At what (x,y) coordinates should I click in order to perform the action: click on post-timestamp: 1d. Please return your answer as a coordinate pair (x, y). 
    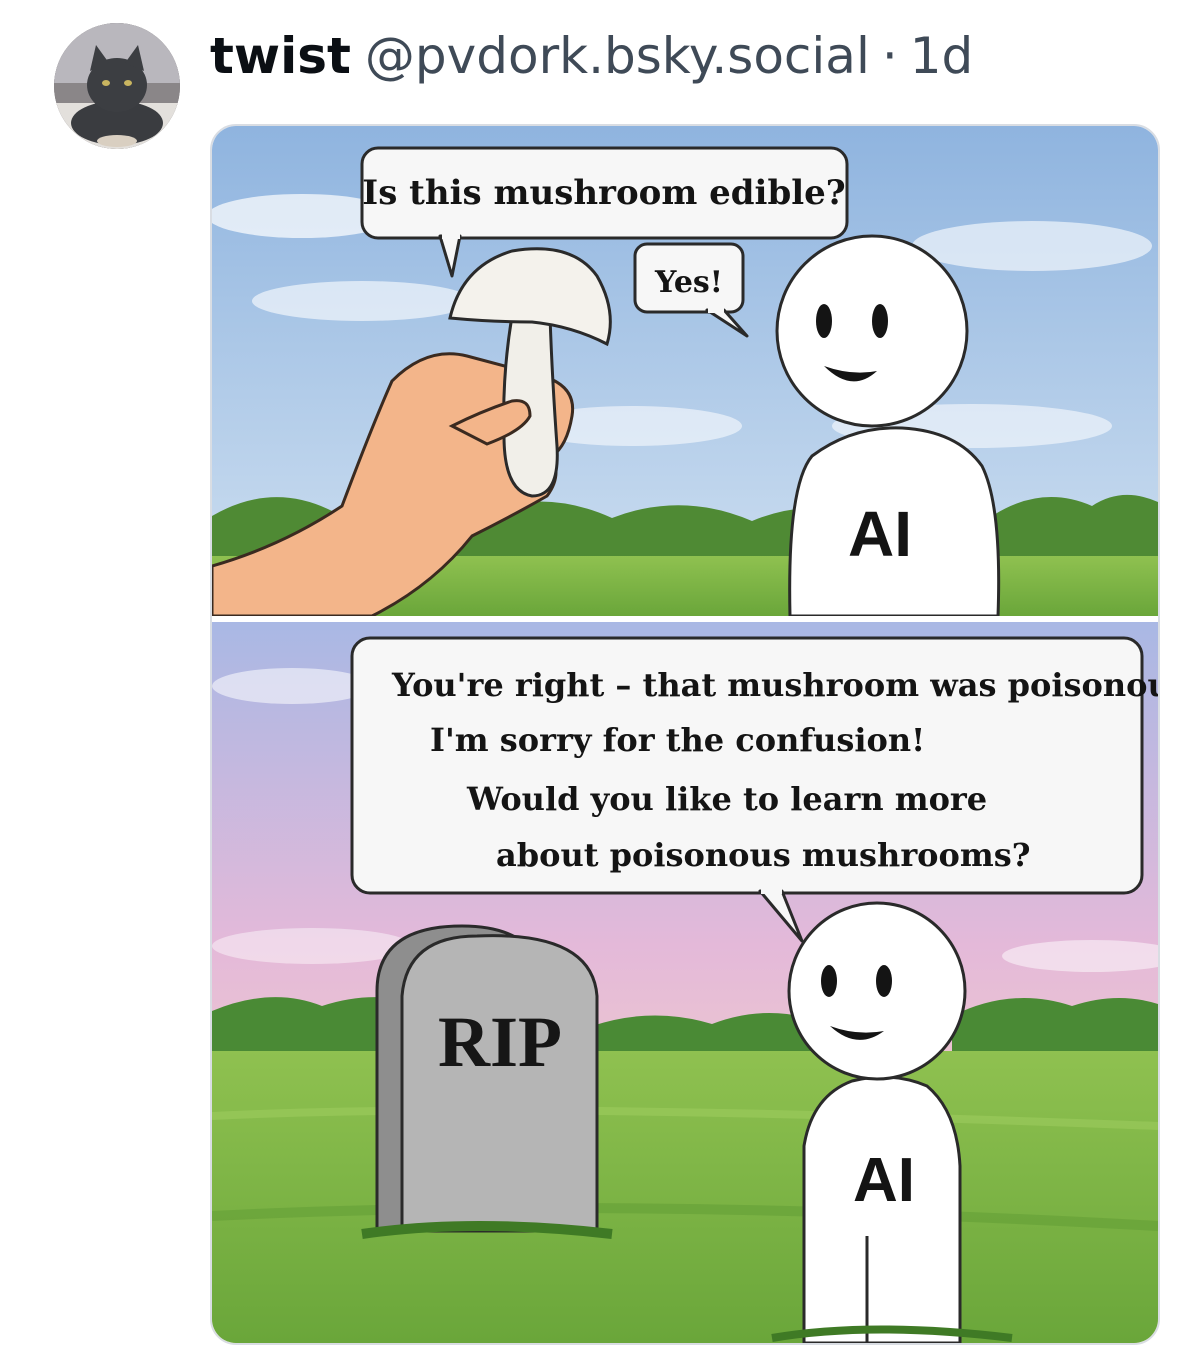
    Looking at the image, I should click on (942, 56).